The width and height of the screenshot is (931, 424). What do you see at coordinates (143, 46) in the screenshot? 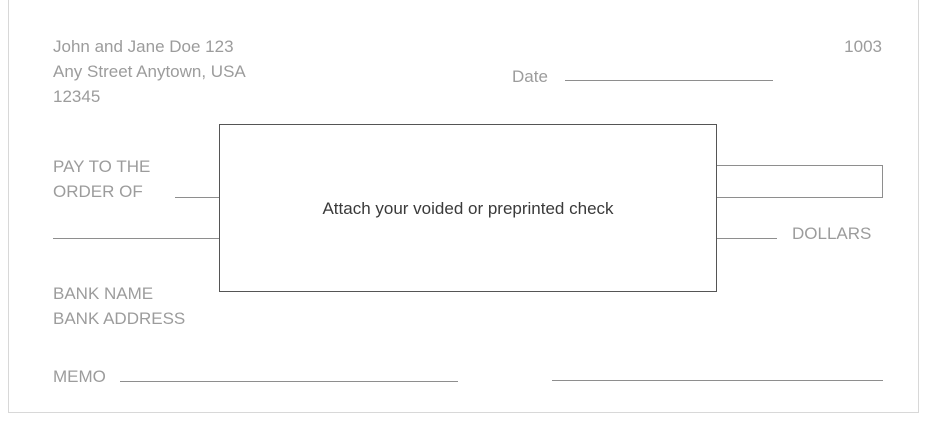
I see `payer-name: John and Jane Doe 123` at bounding box center [143, 46].